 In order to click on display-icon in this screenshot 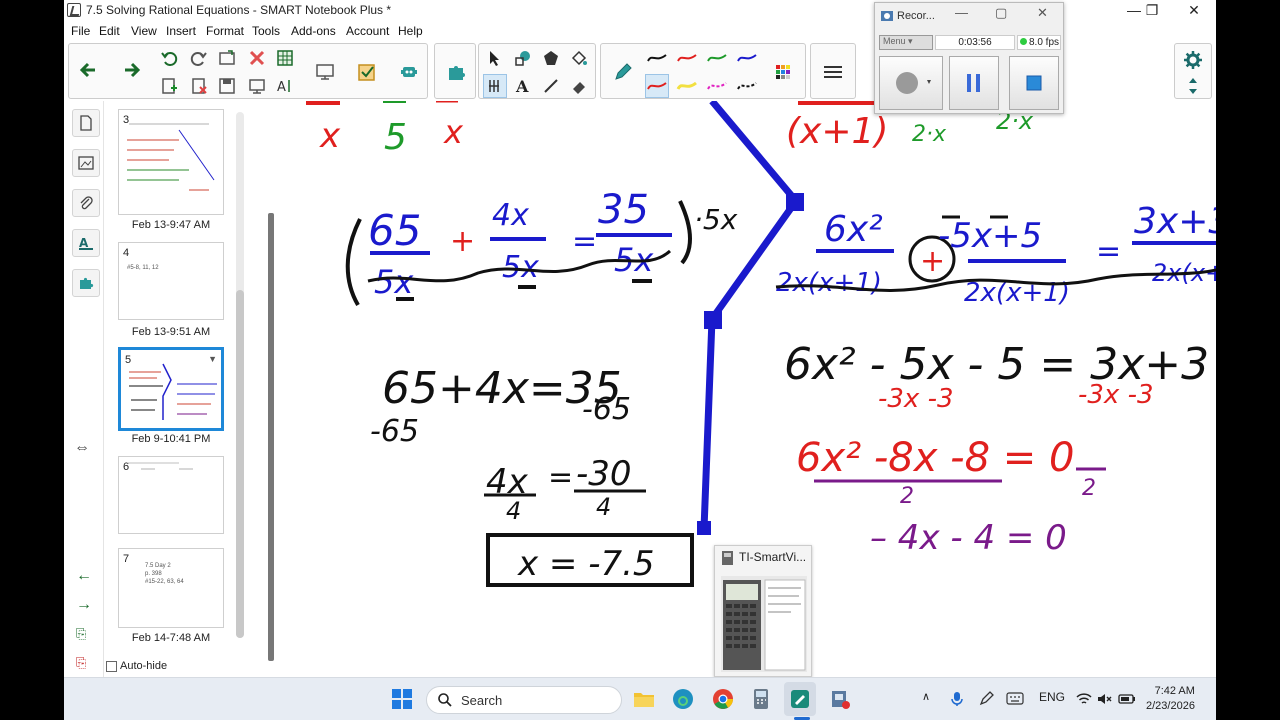, I will do `click(325, 72)`.